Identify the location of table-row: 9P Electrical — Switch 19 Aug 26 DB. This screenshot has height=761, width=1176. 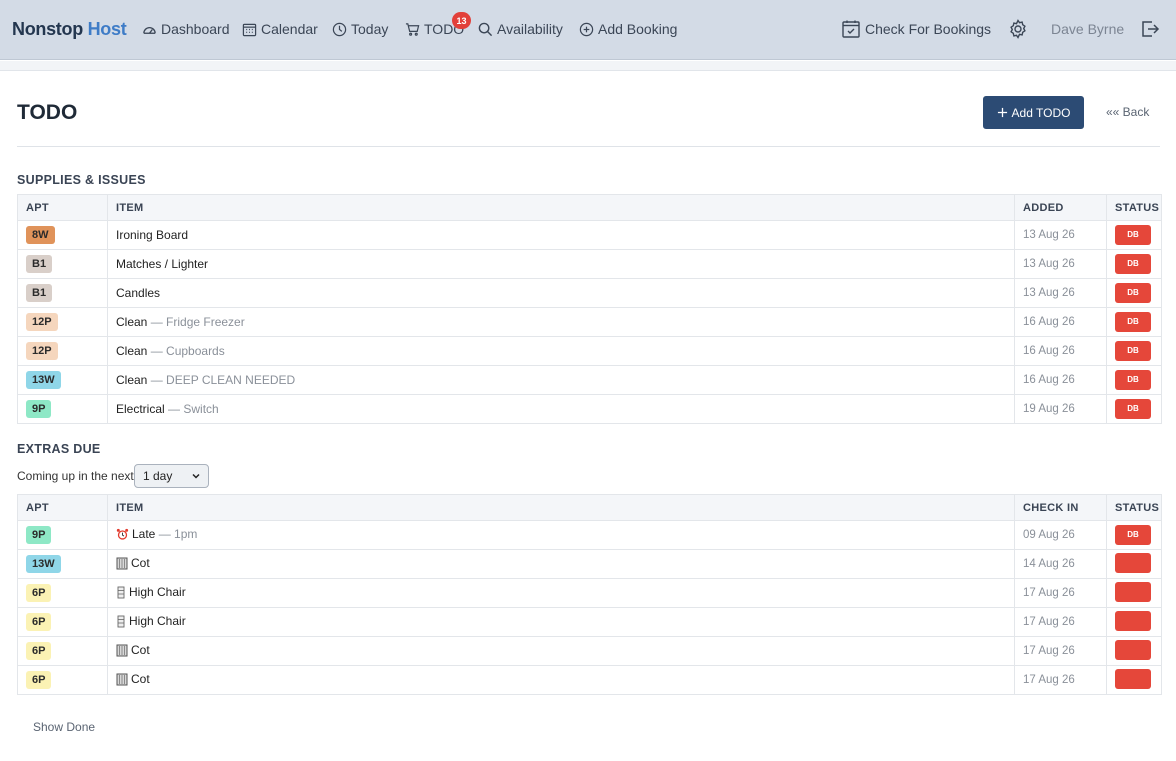
(589, 409).